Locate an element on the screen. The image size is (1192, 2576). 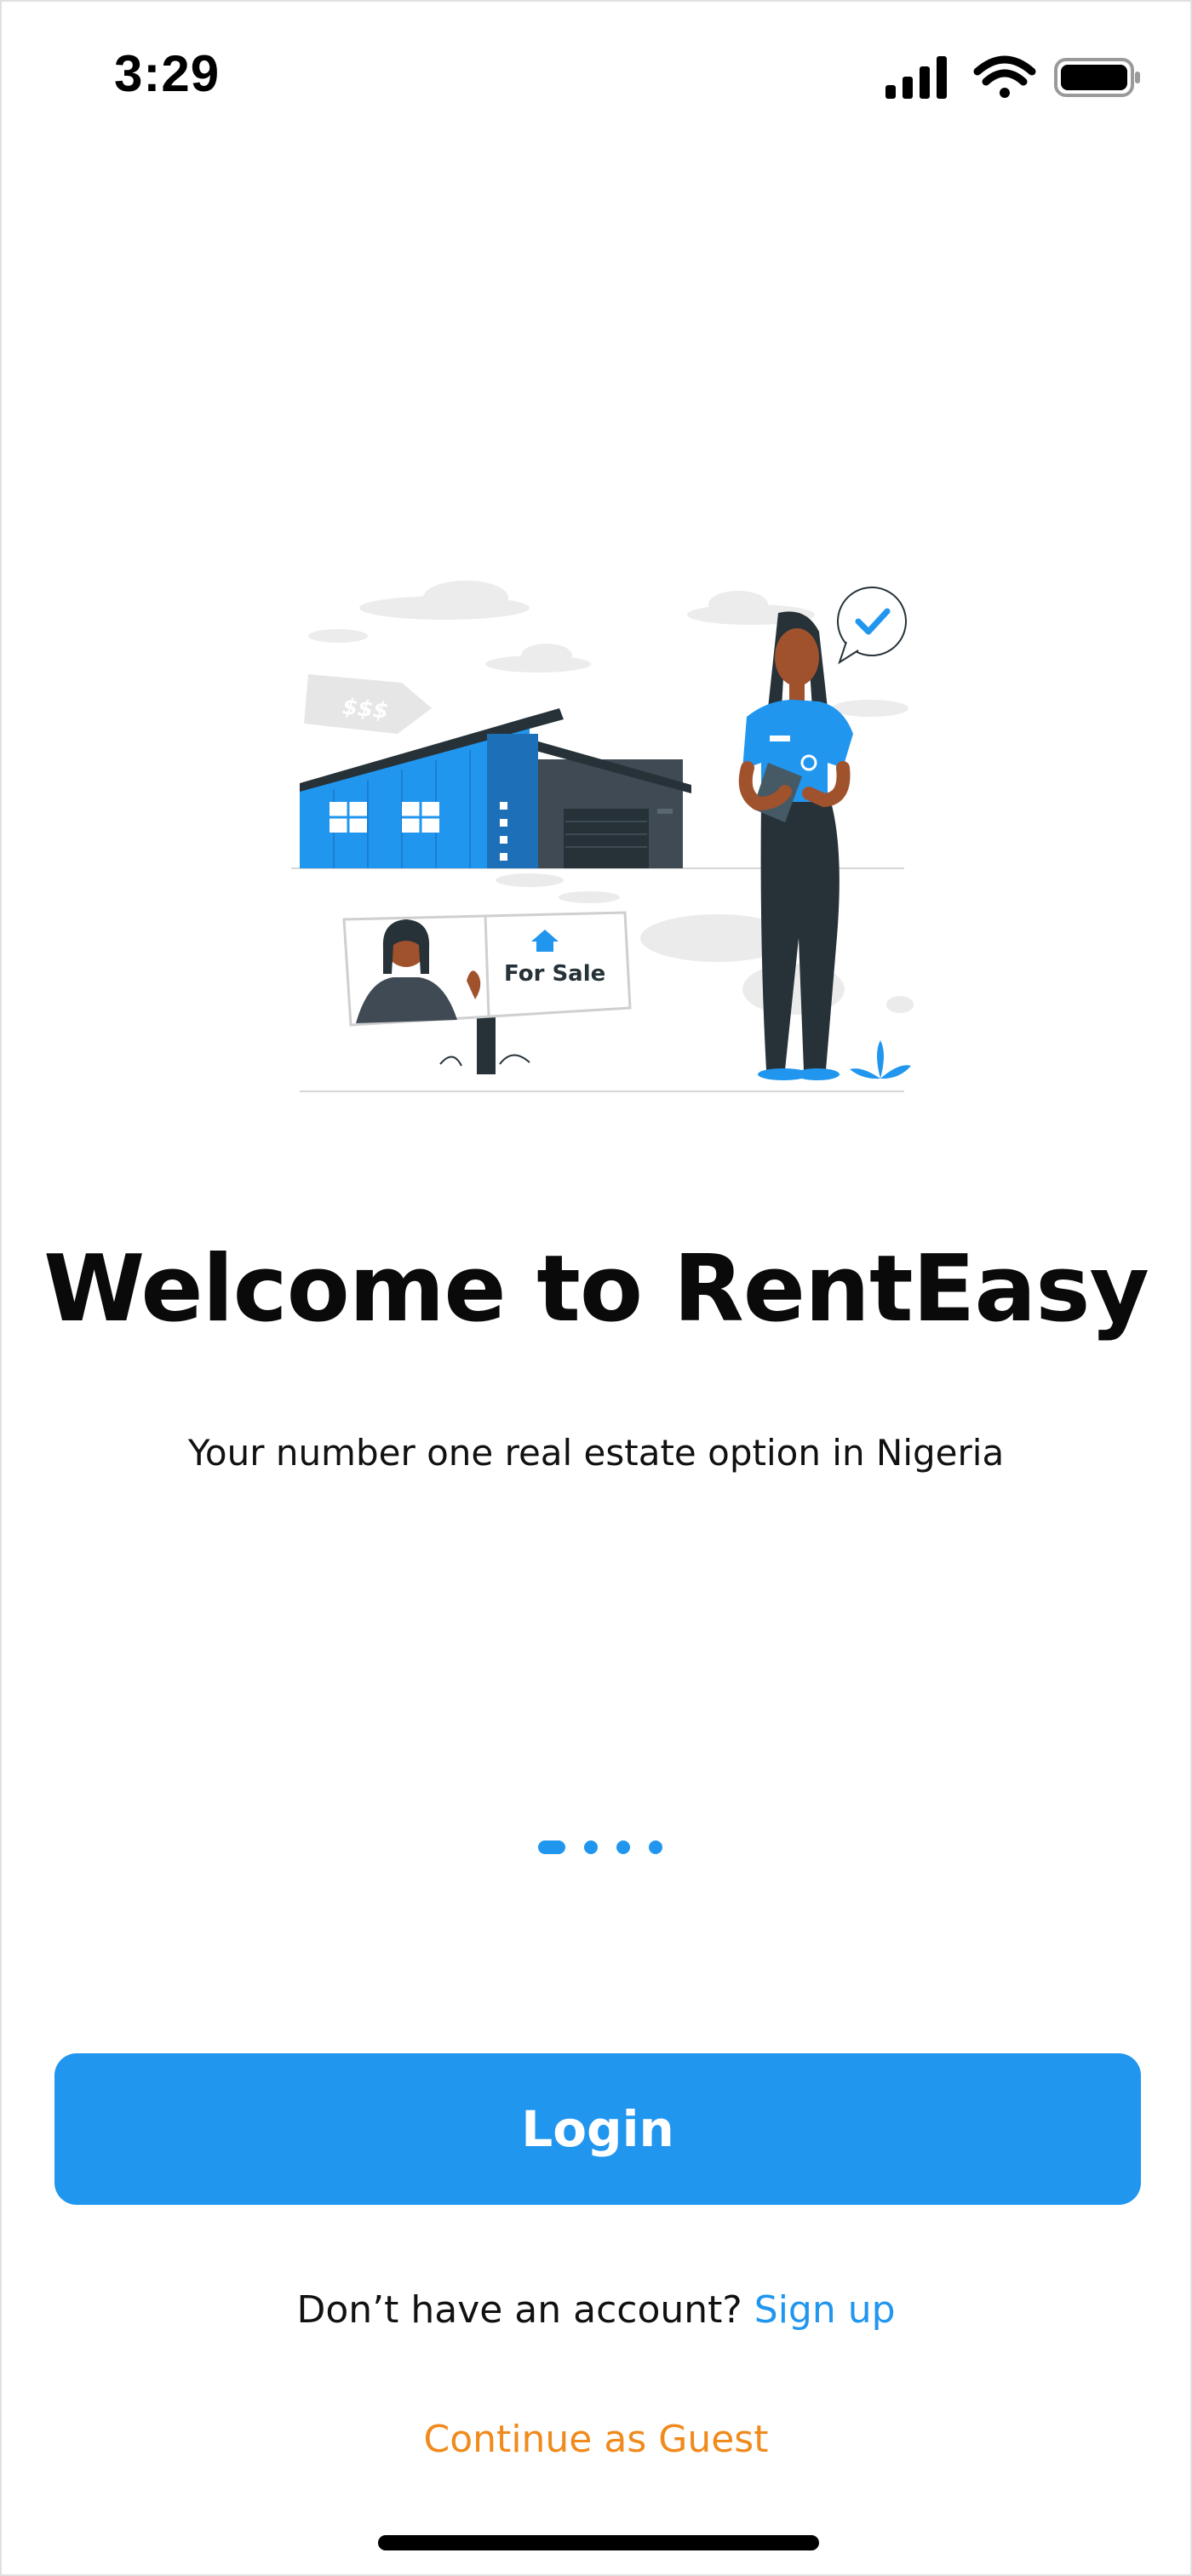
signup-link: Sign up is located at coordinates (825, 2310).